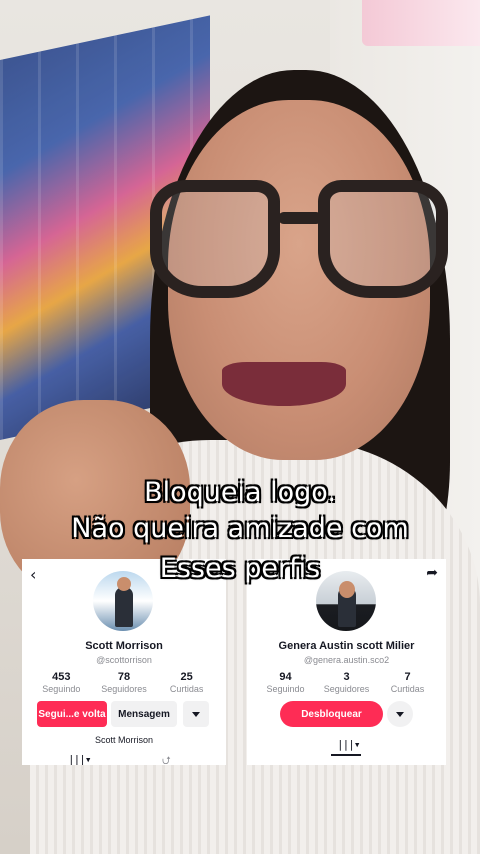 This screenshot has height=854, width=480. Describe the element at coordinates (305, 245) in the screenshot. I see `presenter-glasses` at that location.